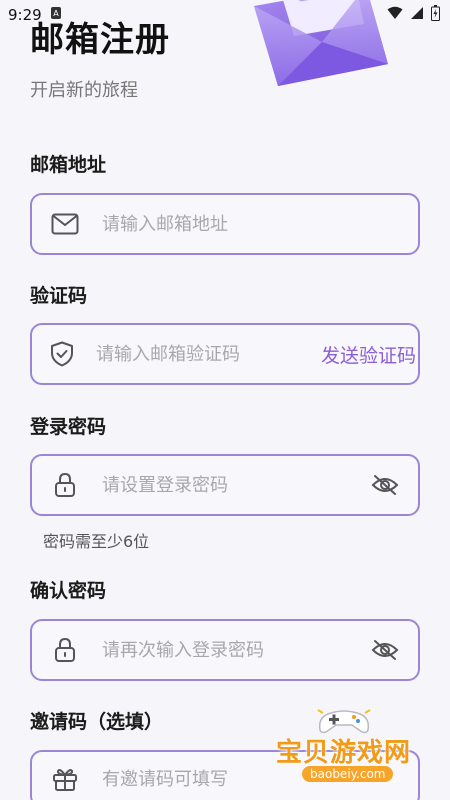 The image size is (450, 800). Describe the element at coordinates (68, 427) in the screenshot. I see `password-label: 登录密码` at that location.